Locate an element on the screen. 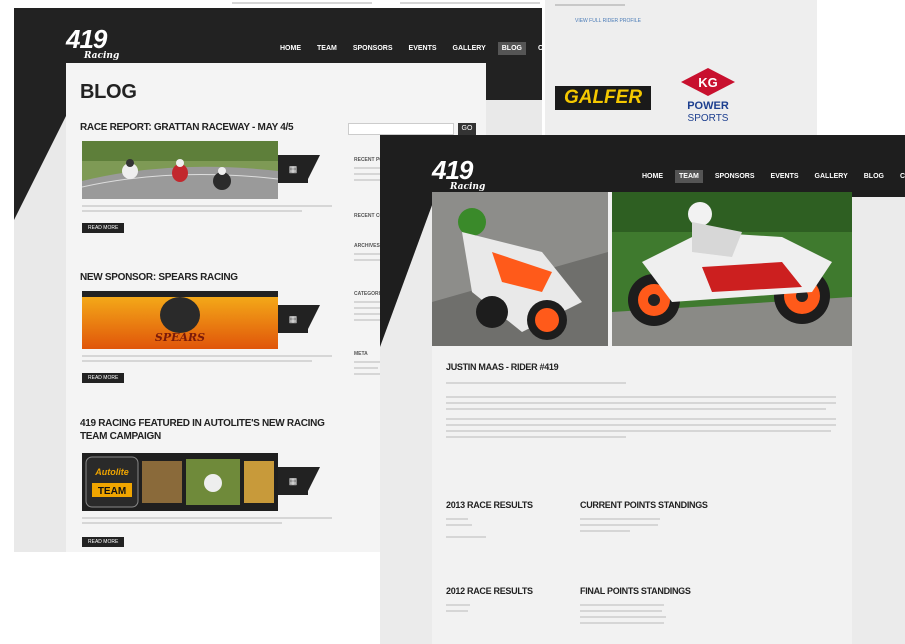 Image resolution: width=905 pixels, height=644 pixels. page-title: BLOG is located at coordinates (108, 92).